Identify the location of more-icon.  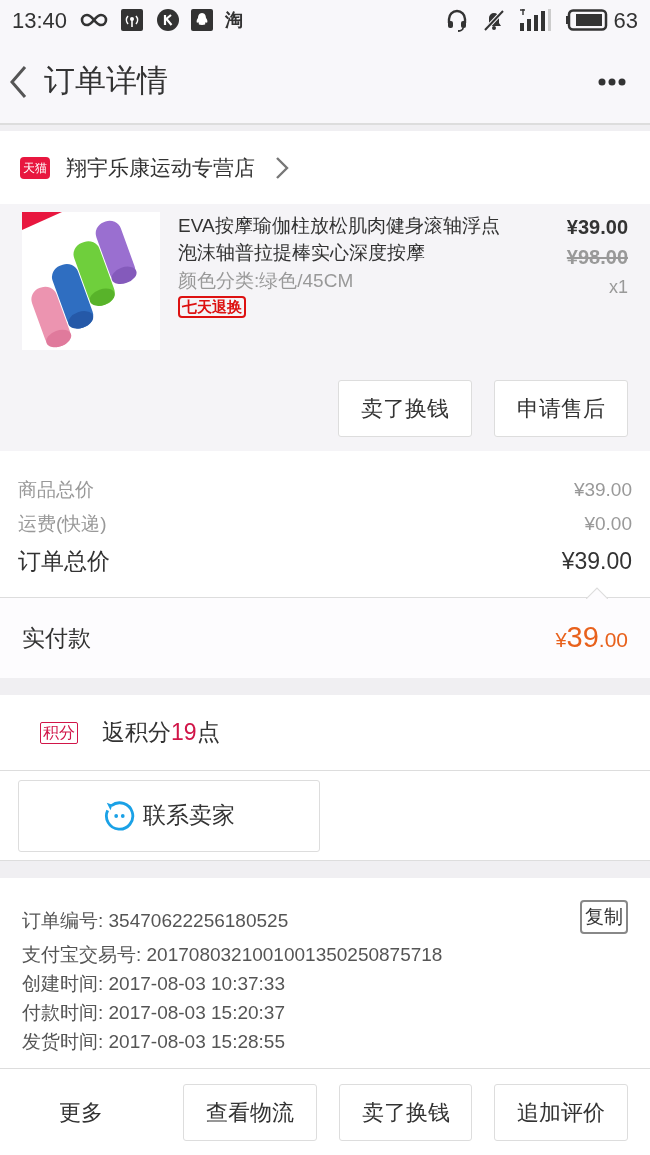
(612, 81).